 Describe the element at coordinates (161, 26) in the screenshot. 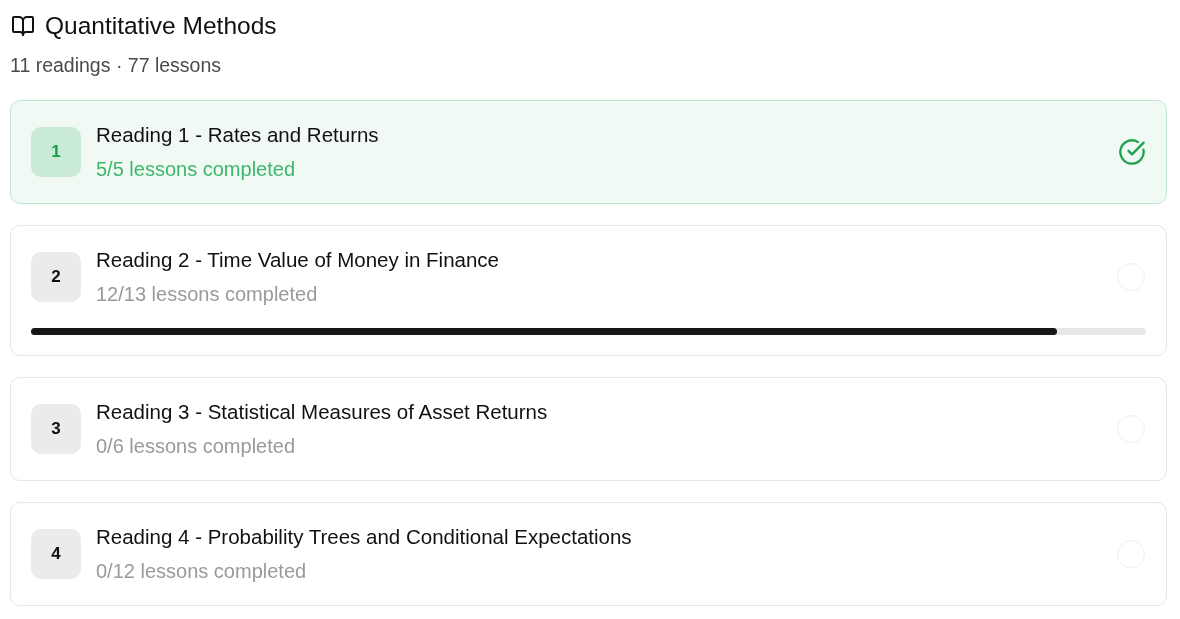

I see `page-title: Quantitative Methods` at that location.